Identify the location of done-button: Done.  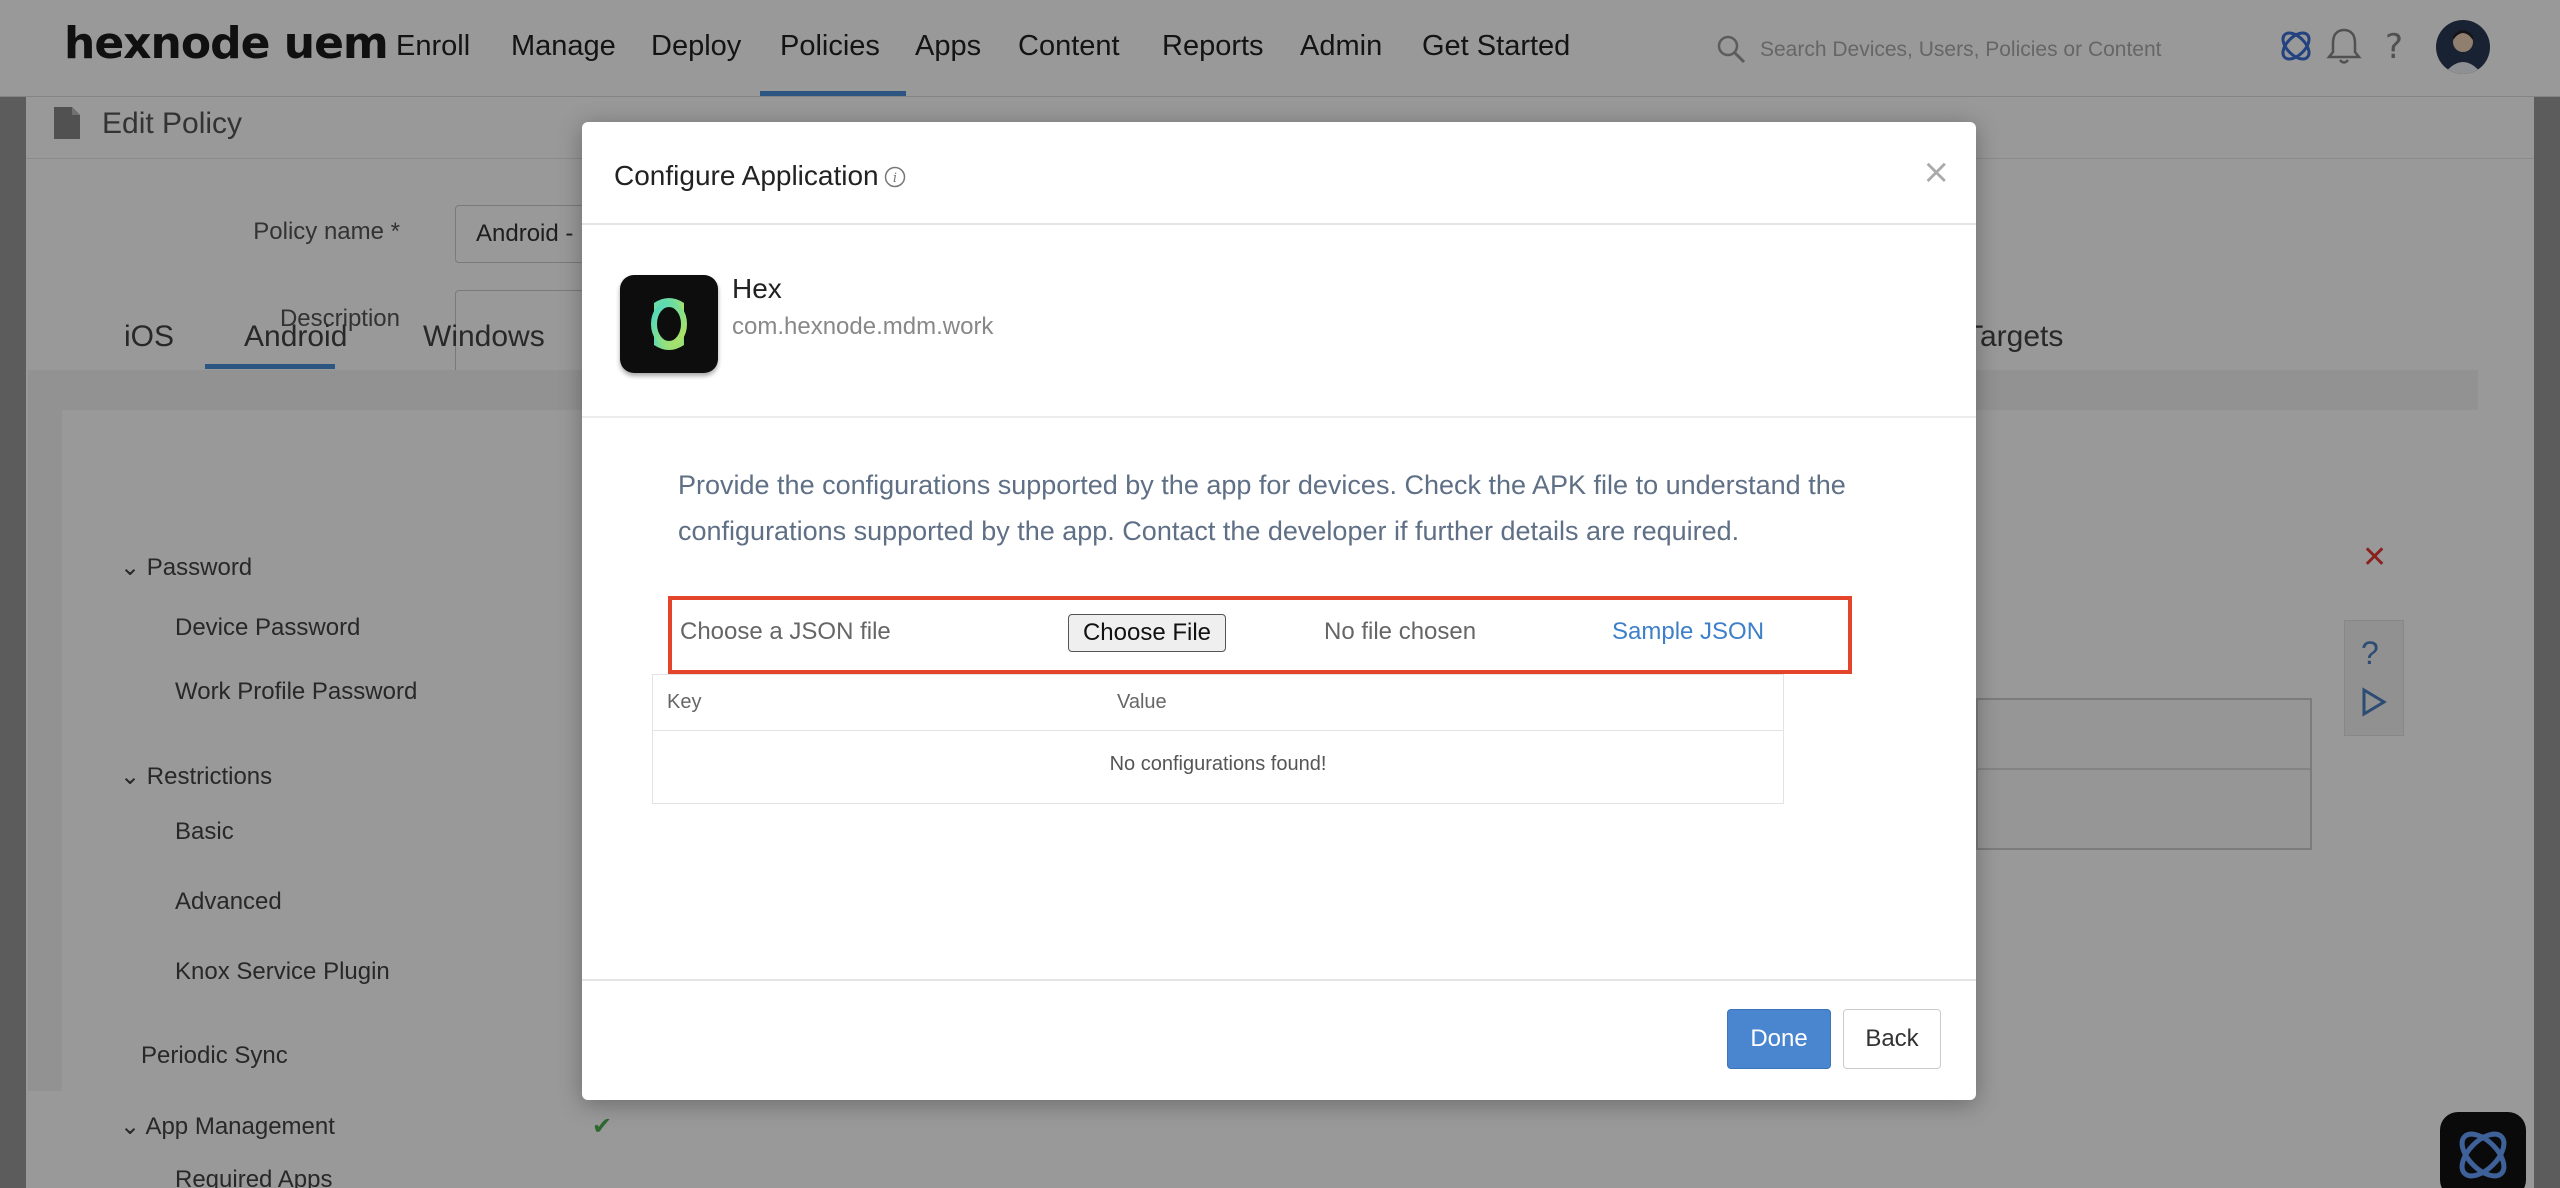
(1779, 1039).